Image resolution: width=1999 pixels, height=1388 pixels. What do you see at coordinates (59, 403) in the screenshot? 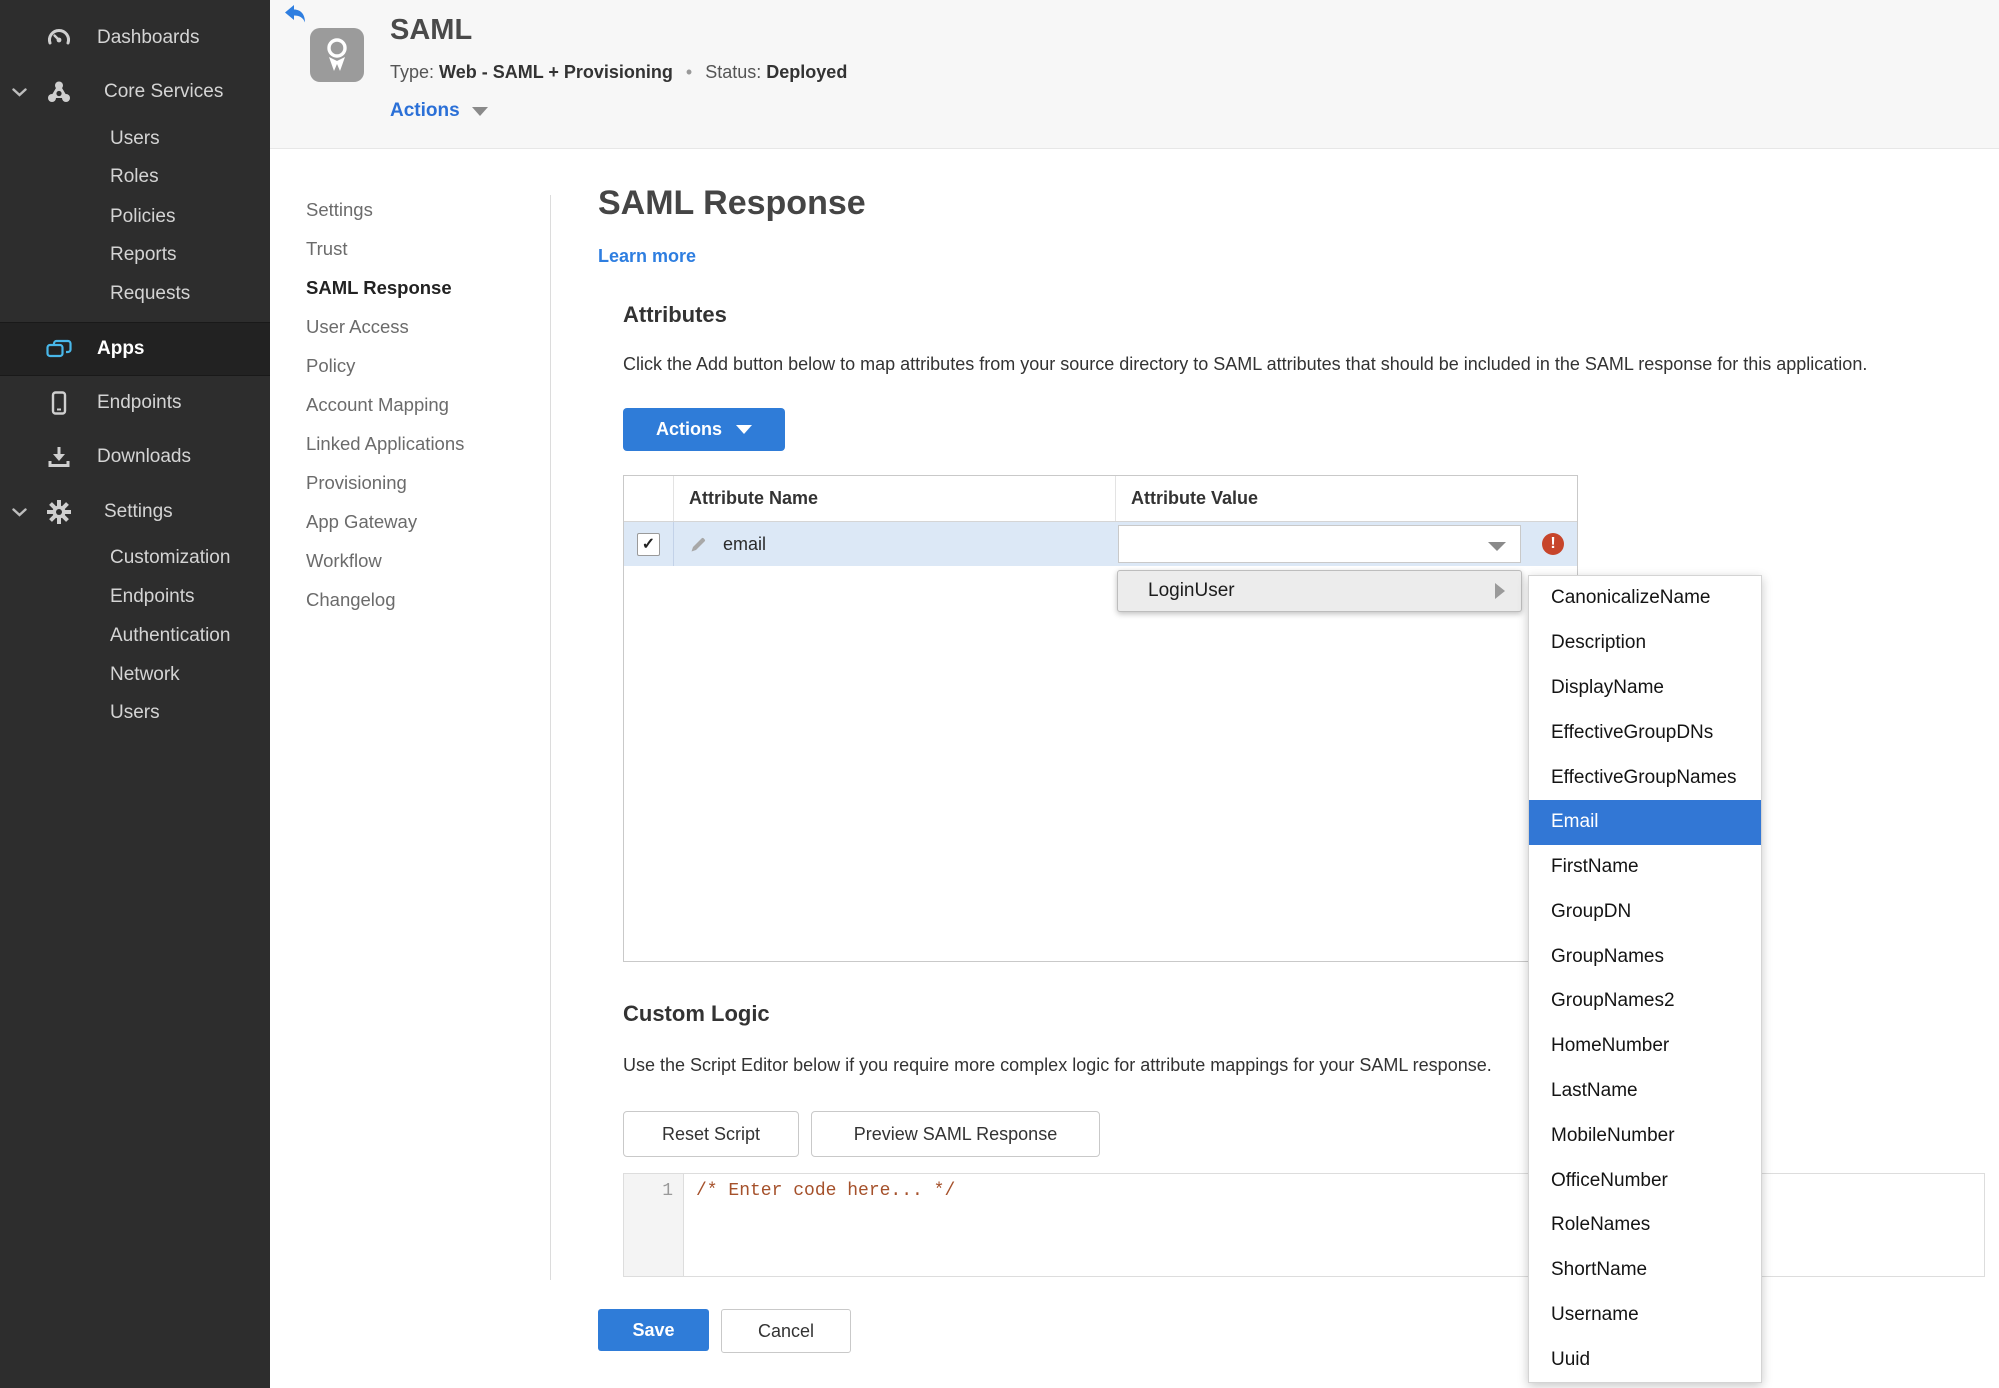
I see `mobile-device-icon` at bounding box center [59, 403].